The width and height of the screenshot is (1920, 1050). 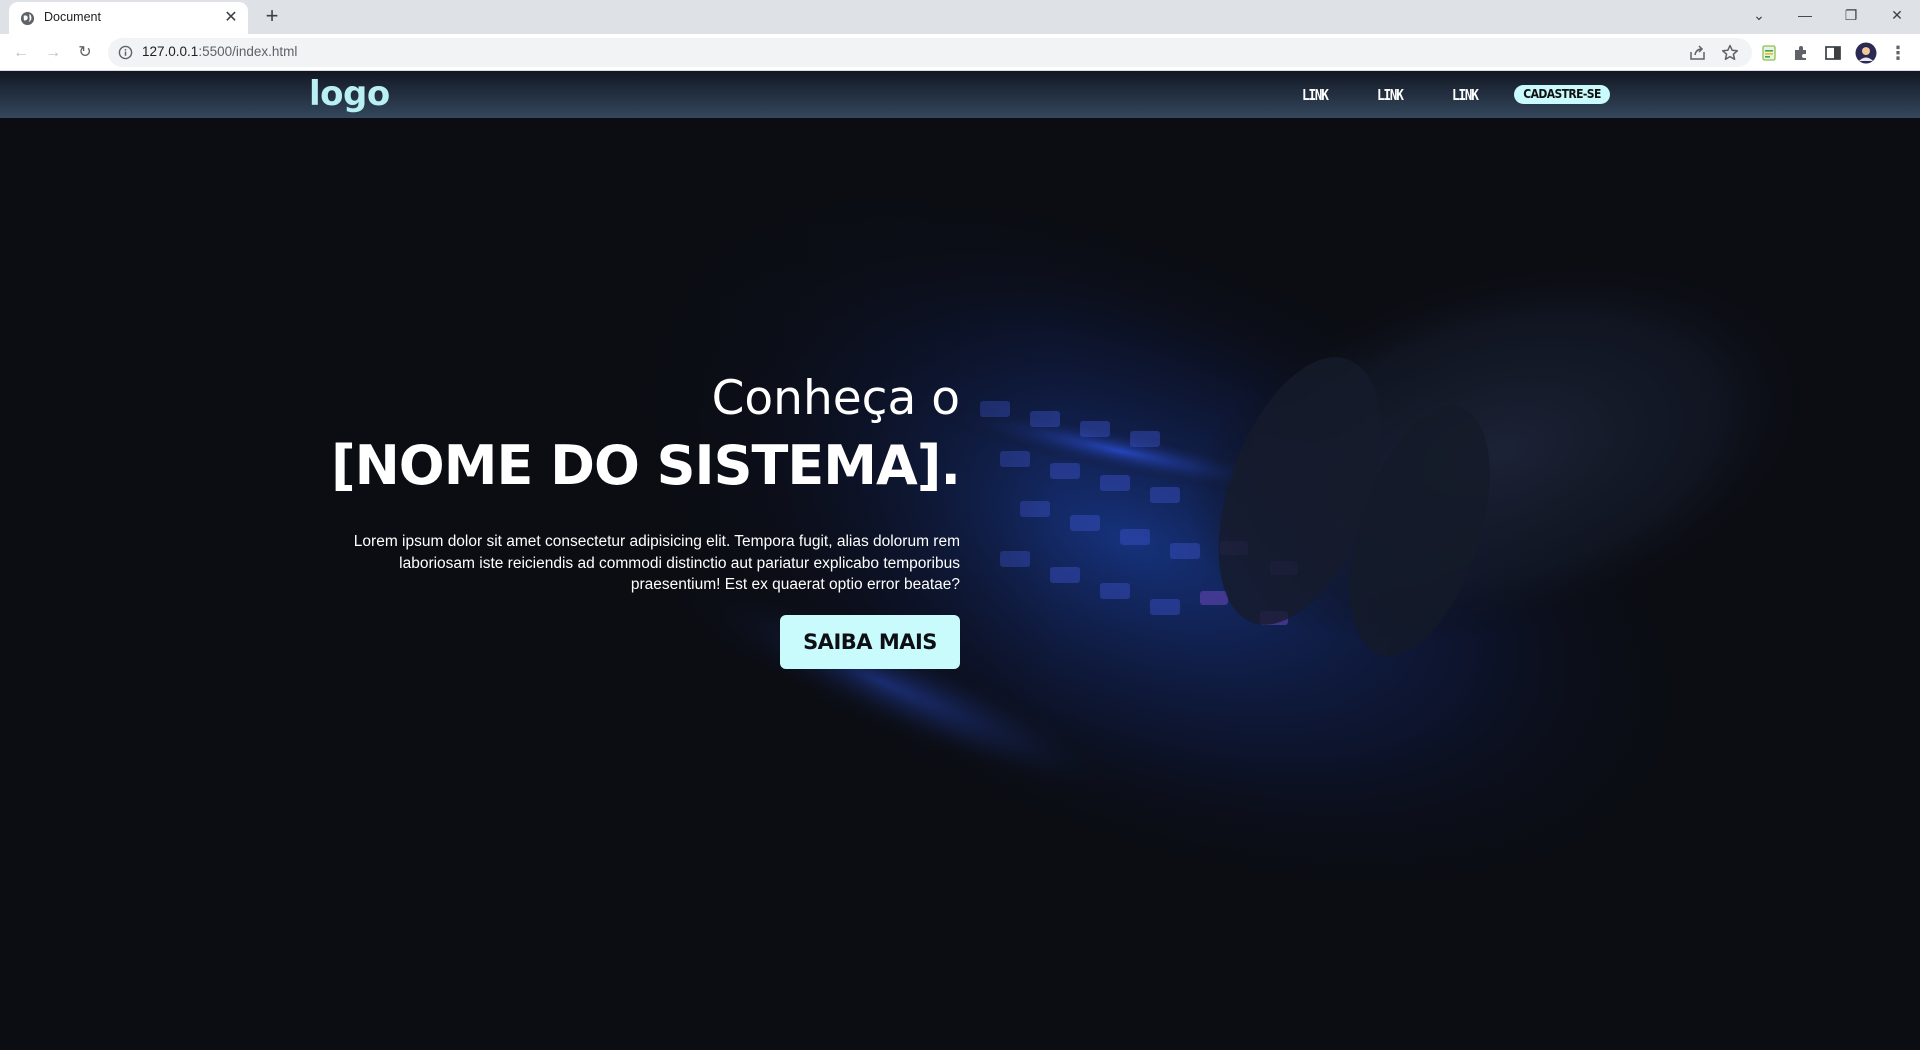 I want to click on nav-link-2: LINK, so click(x=1390, y=95).